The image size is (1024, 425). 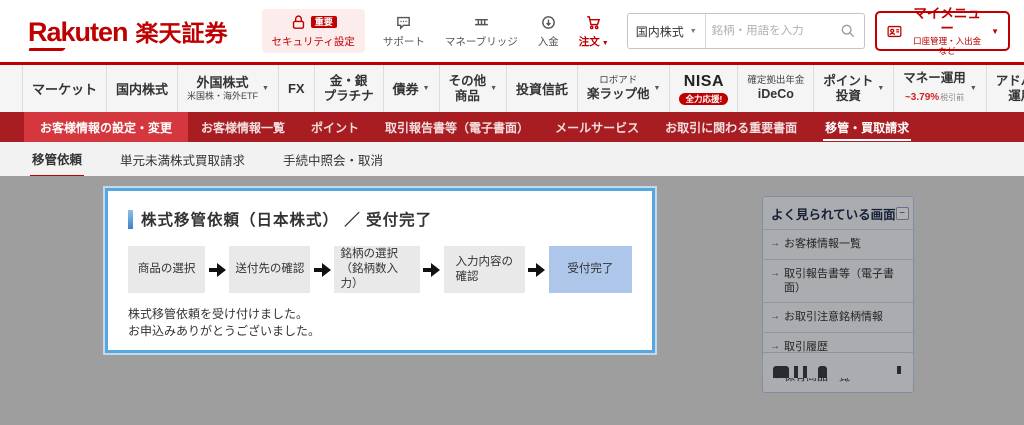 I want to click on bridge-icon, so click(x=481, y=22).